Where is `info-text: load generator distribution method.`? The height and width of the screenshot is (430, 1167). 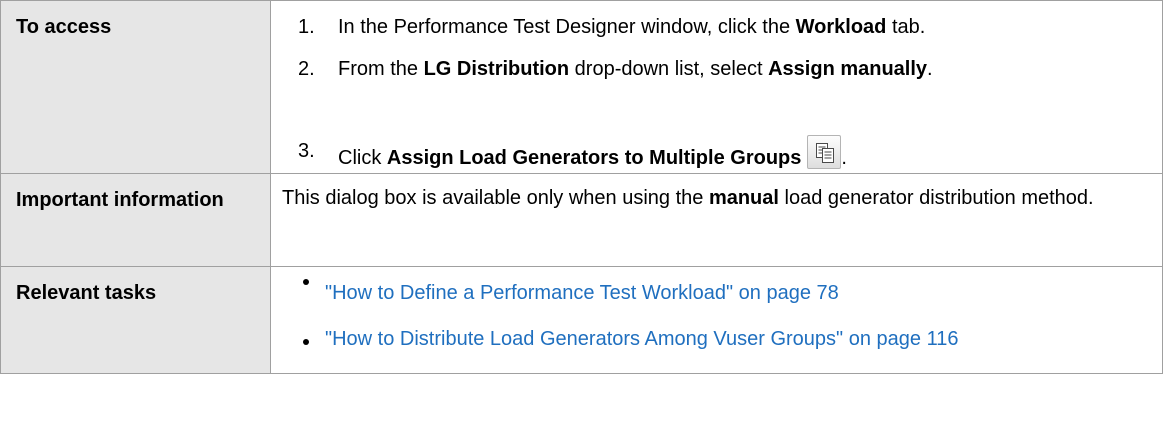 info-text: load generator distribution method. is located at coordinates (936, 198).